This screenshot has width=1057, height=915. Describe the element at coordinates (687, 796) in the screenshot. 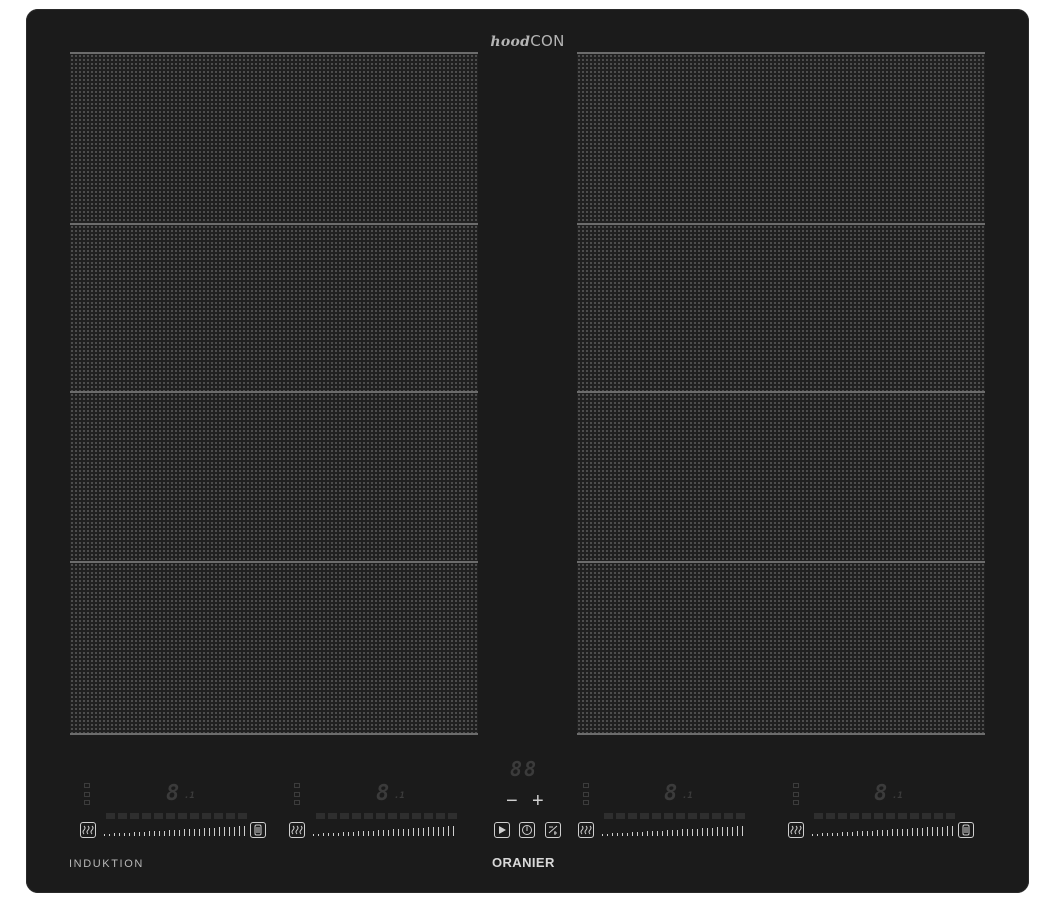

I see `power-level-decimal: .1` at that location.